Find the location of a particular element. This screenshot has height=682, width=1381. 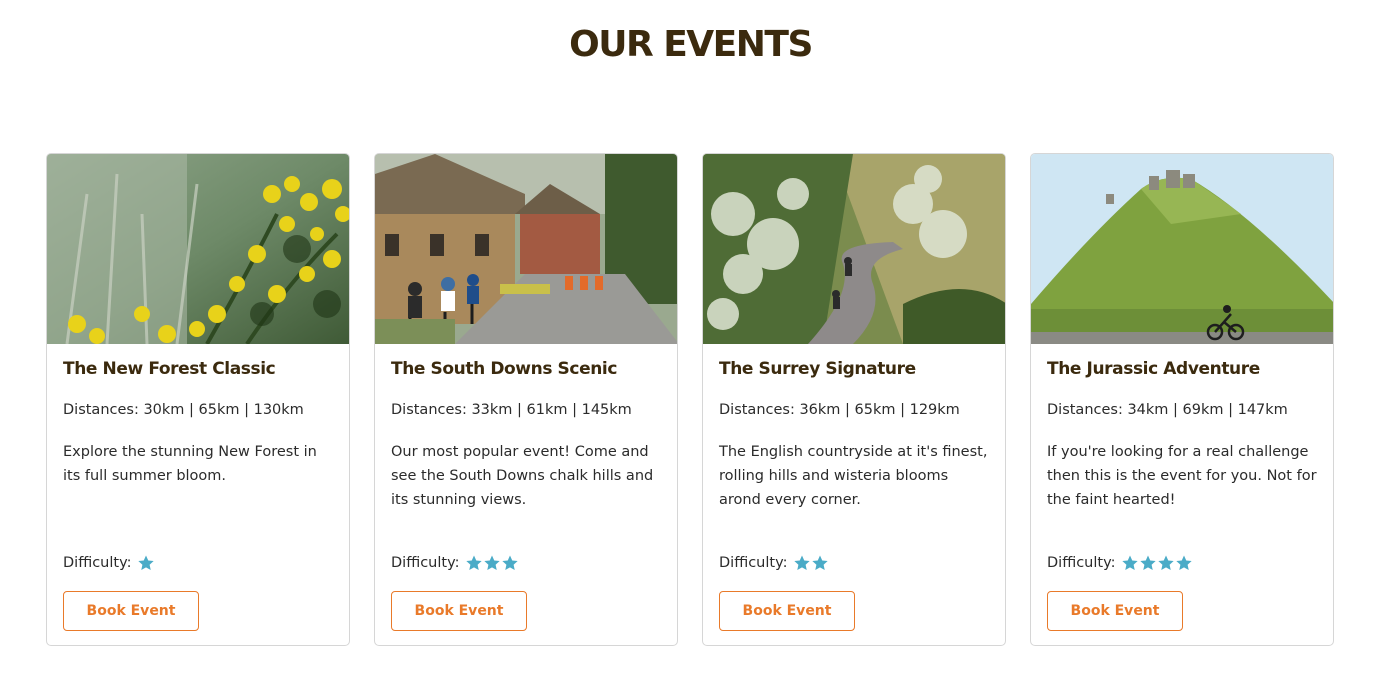

event-title: The Surrey Signature is located at coordinates (817, 369).